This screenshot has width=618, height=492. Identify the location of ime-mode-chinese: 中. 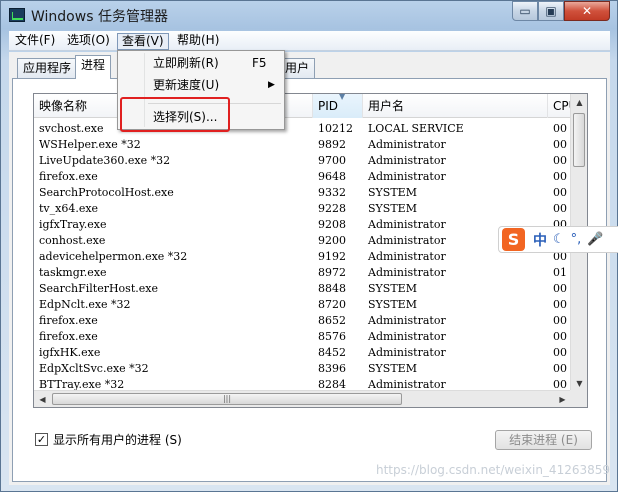
(540, 240).